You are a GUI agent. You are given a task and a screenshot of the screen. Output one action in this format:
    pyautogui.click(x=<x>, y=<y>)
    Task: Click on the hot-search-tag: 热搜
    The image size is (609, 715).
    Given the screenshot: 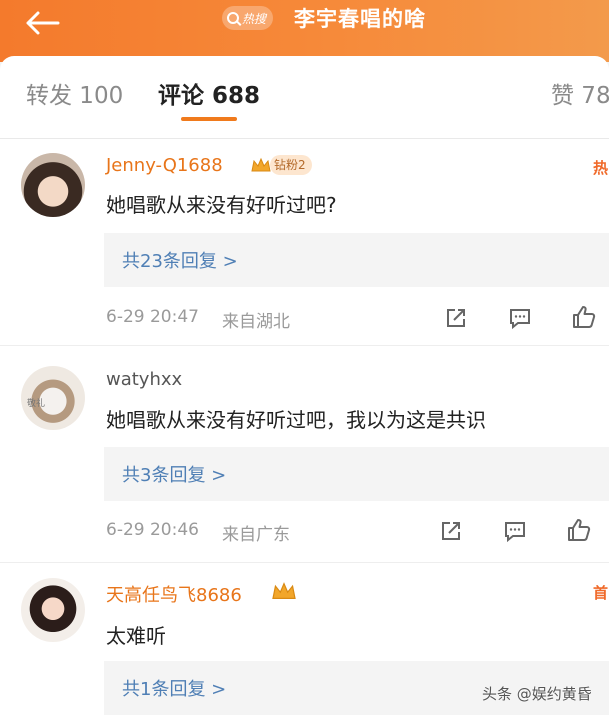 What is the action you would take?
    pyautogui.click(x=248, y=18)
    